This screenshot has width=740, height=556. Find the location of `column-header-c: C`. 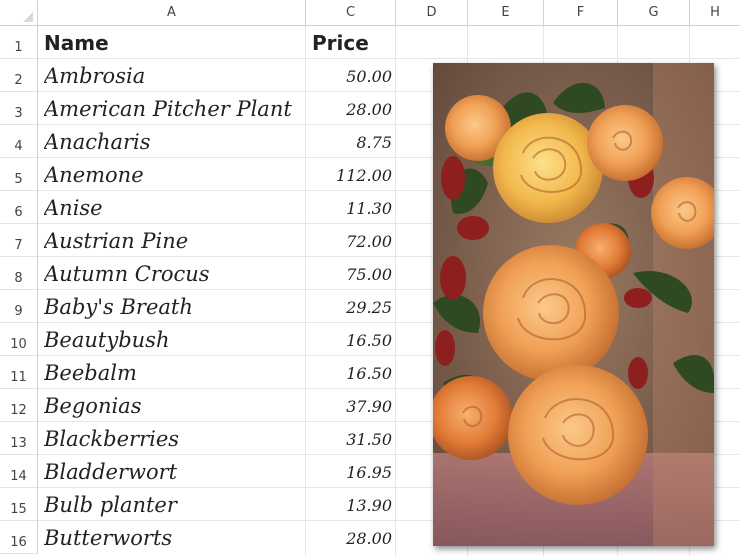

column-header-c: C is located at coordinates (351, 13).